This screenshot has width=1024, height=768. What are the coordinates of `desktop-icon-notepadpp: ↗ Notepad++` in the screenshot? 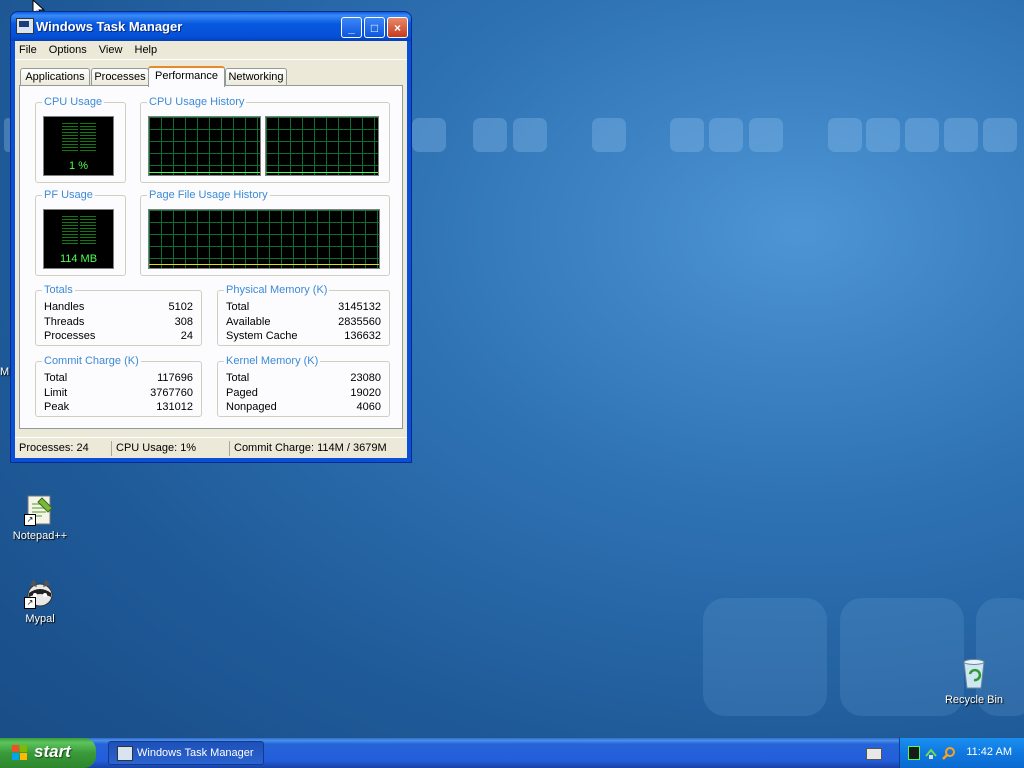 It's located at (40, 518).